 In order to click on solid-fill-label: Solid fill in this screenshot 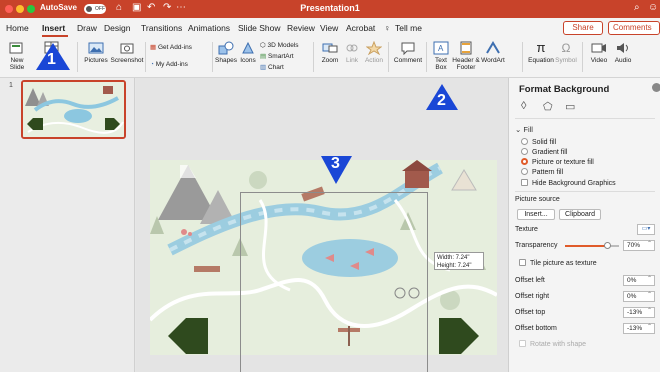, I will do `click(544, 142)`.